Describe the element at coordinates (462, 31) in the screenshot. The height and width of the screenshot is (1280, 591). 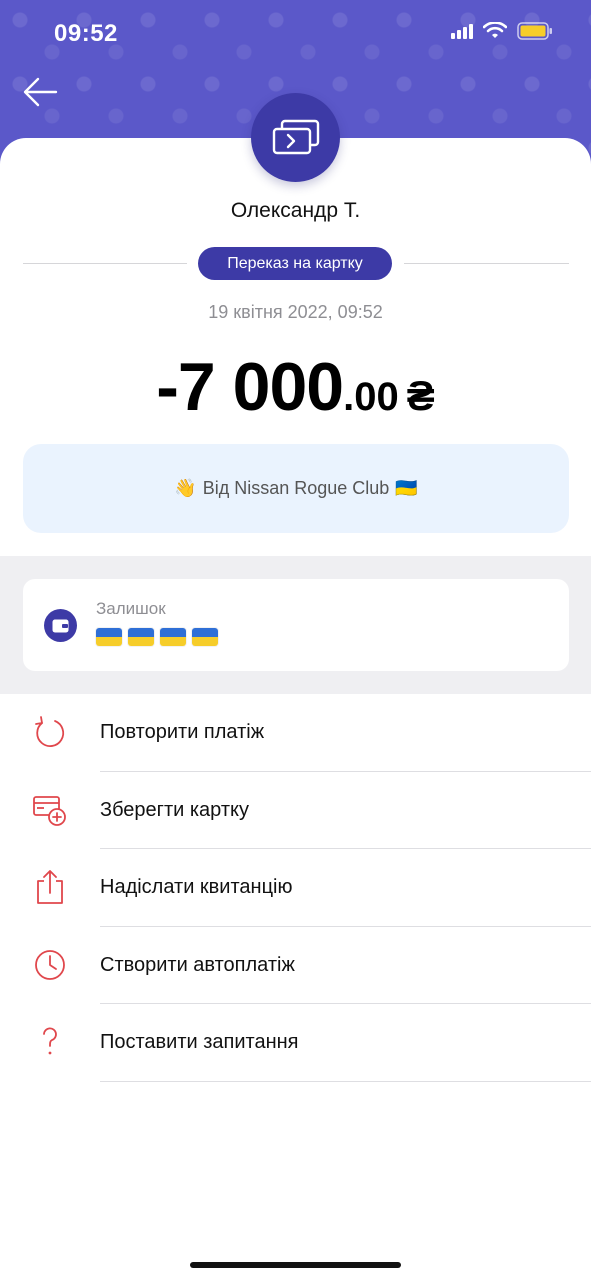
I see `signal-icon` at that location.